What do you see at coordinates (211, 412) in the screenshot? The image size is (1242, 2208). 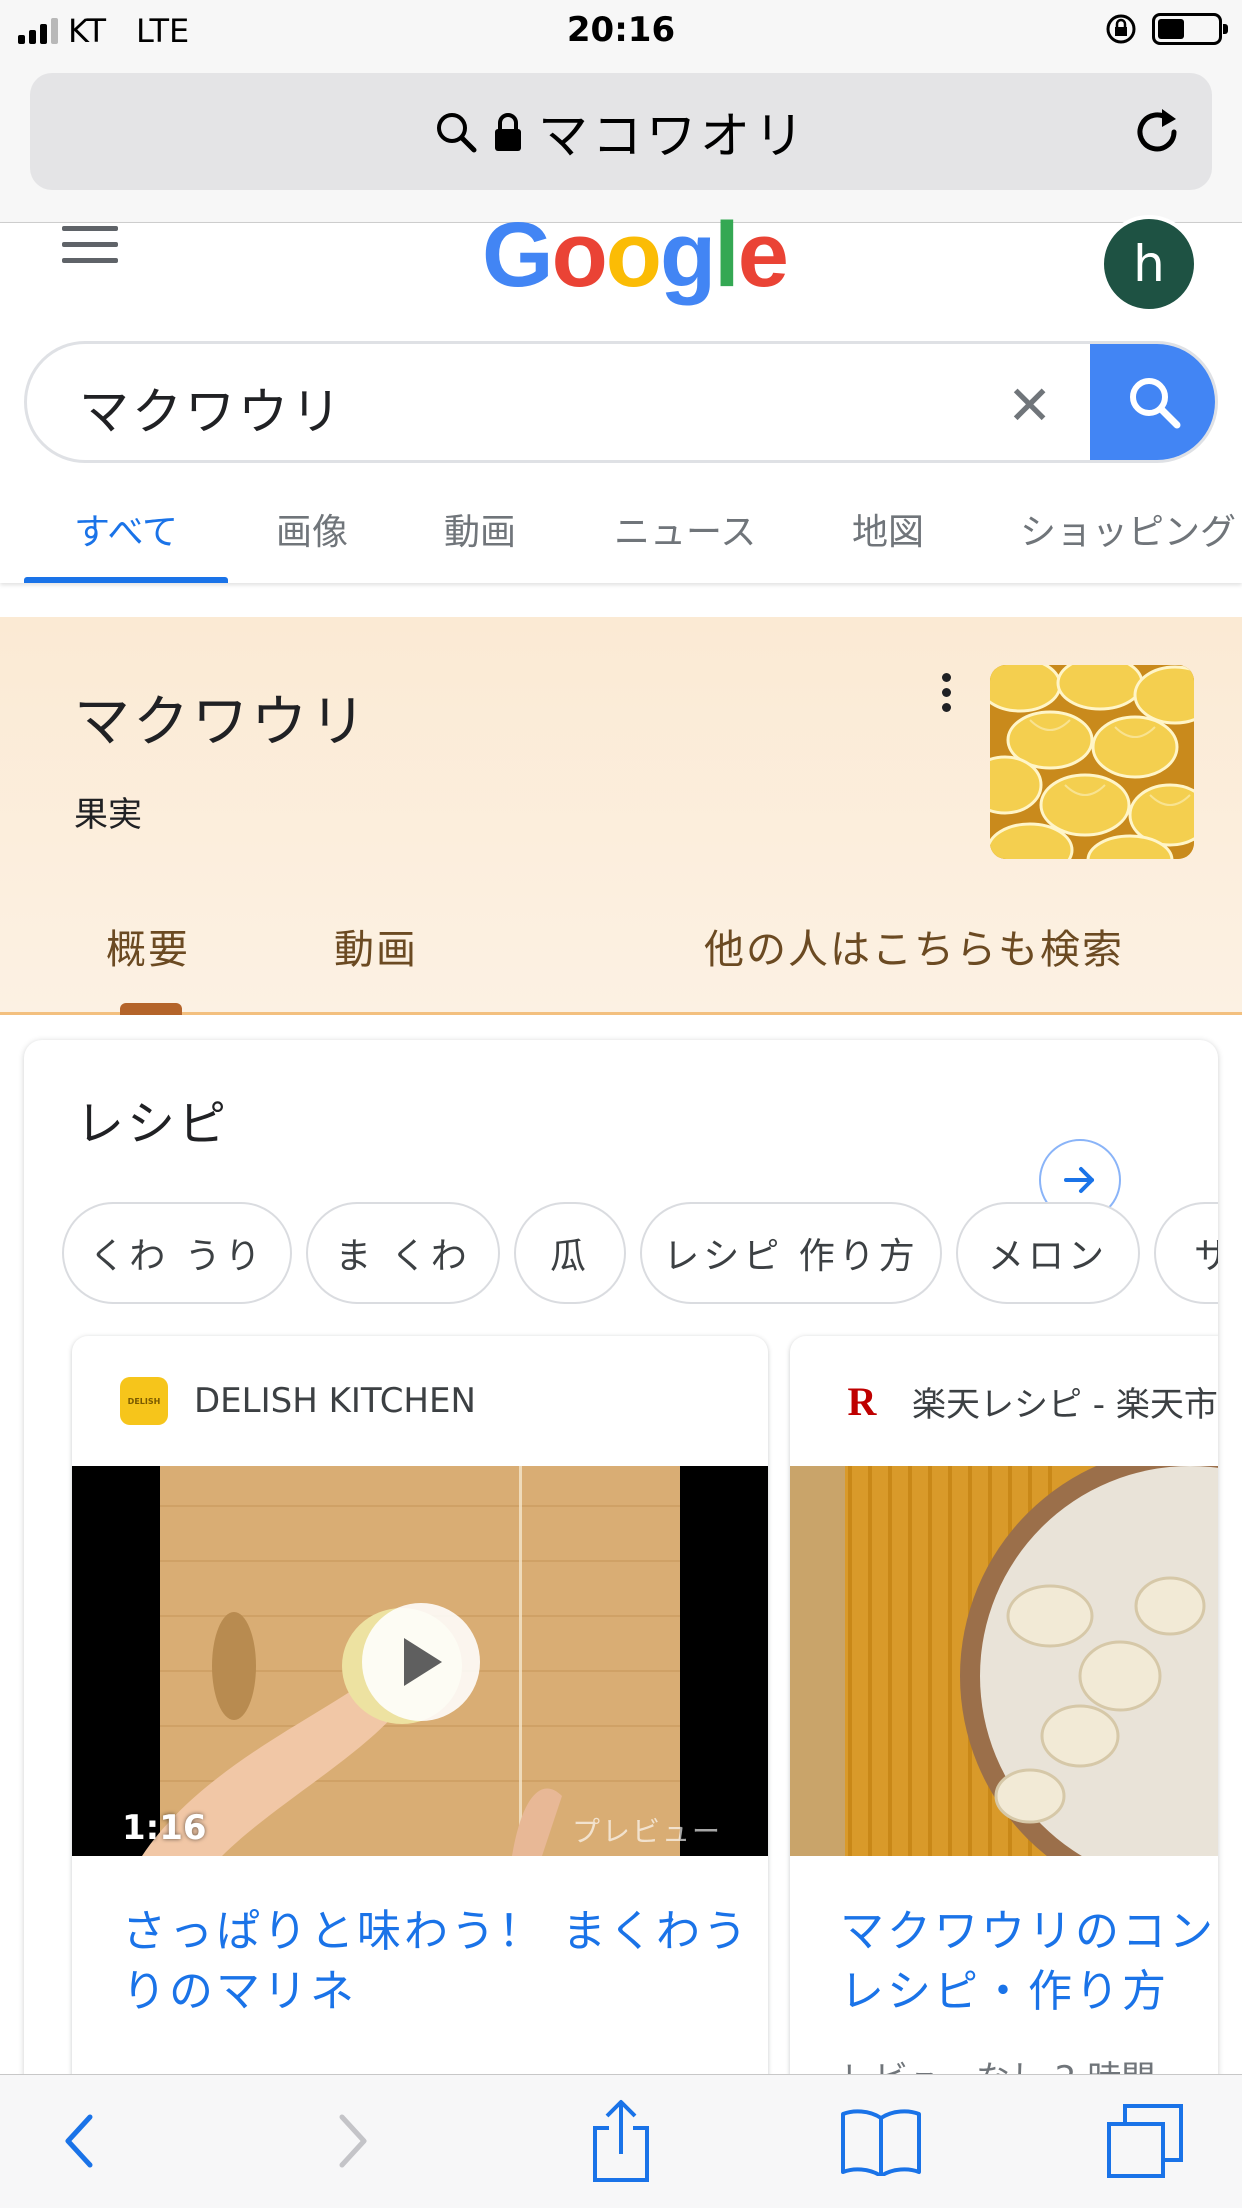 I see `search-query: マクワウリ` at bounding box center [211, 412].